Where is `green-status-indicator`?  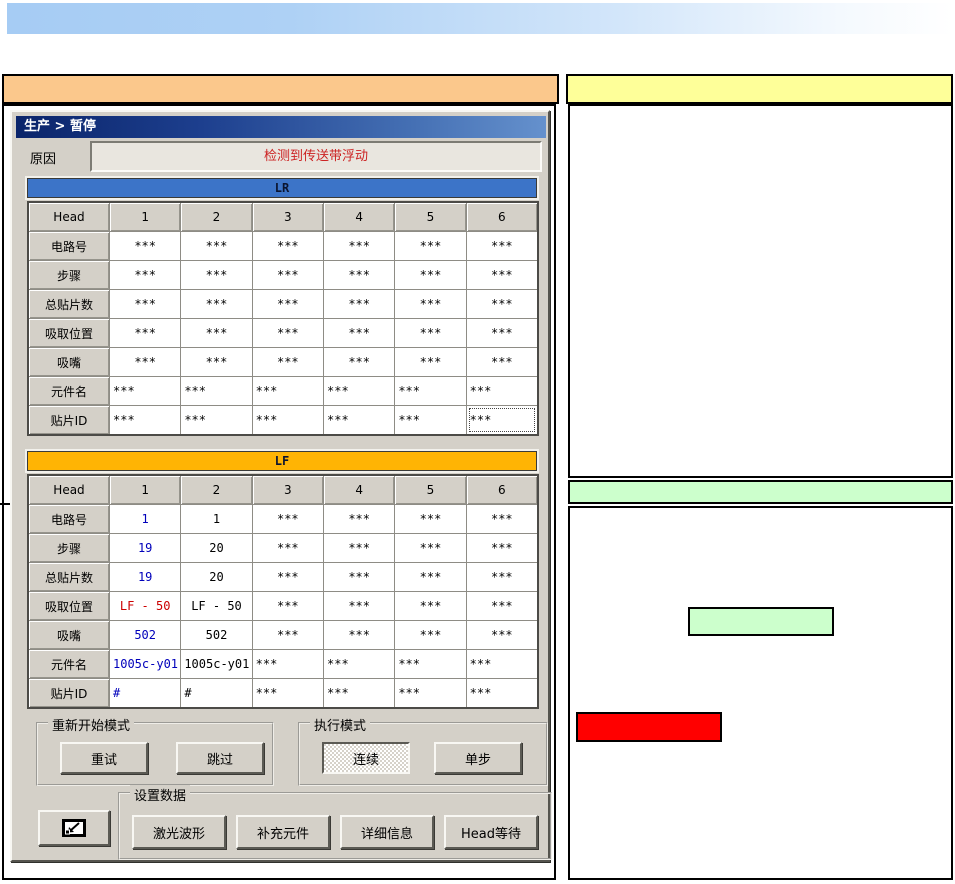
green-status-indicator is located at coordinates (761, 621).